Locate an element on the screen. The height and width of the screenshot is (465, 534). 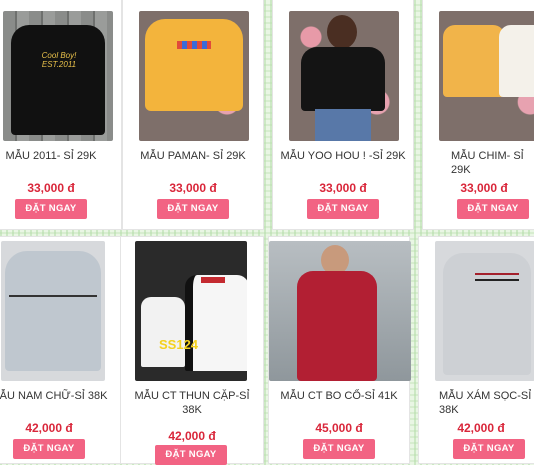
product-card: MẪU CHIM- SỈ 29K 33,000 đ ĐẶT NGAY is located at coordinates (478, 115).